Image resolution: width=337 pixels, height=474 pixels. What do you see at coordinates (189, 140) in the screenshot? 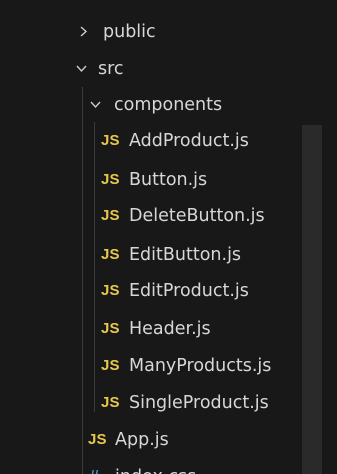
I see `file-label: AddProduct.js` at bounding box center [189, 140].